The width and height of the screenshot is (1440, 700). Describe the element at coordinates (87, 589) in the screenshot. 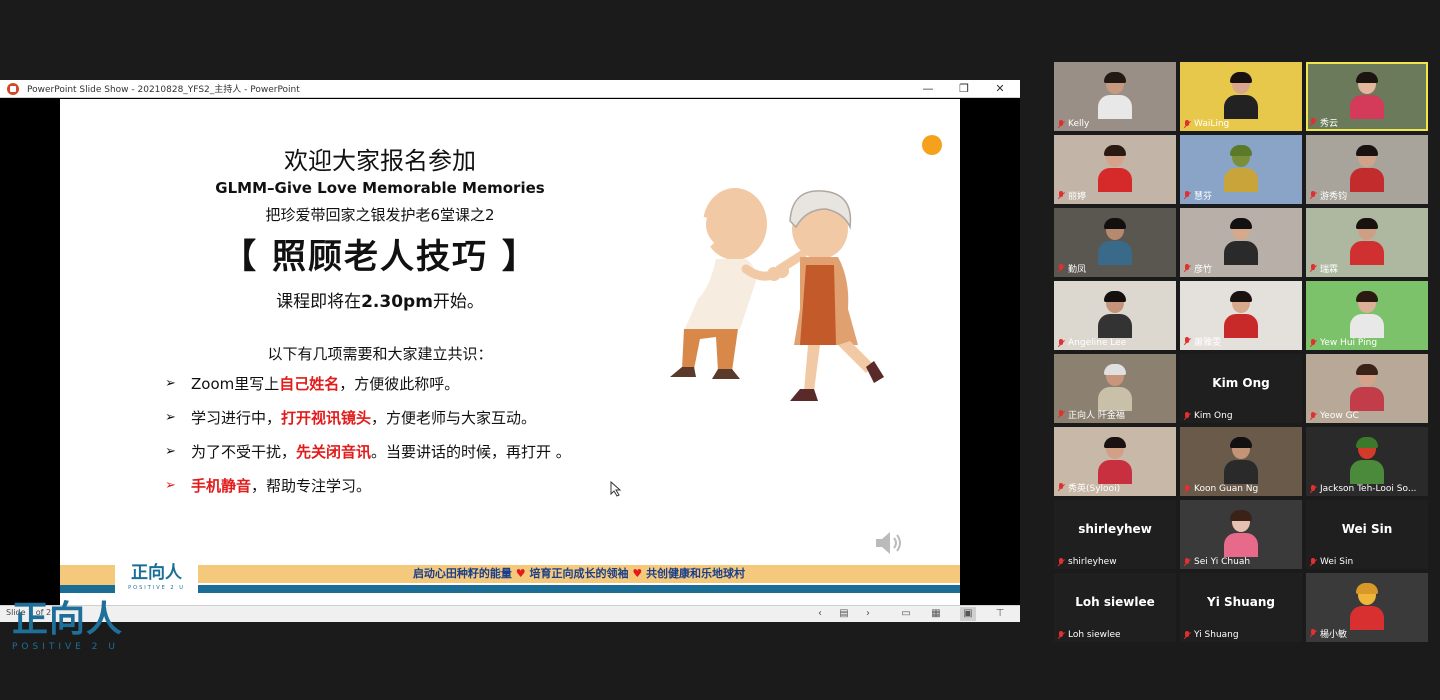

I see `footer-band` at that location.